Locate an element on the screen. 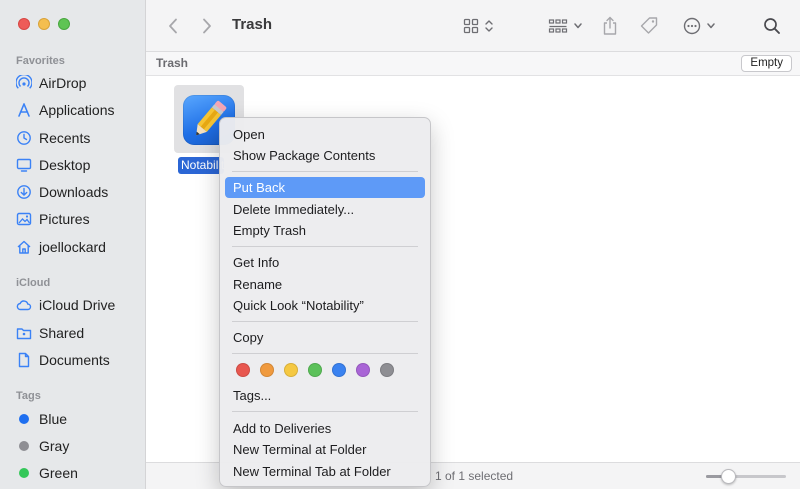  sidebar-tag-gray: Gray is located at coordinates (77, 446).